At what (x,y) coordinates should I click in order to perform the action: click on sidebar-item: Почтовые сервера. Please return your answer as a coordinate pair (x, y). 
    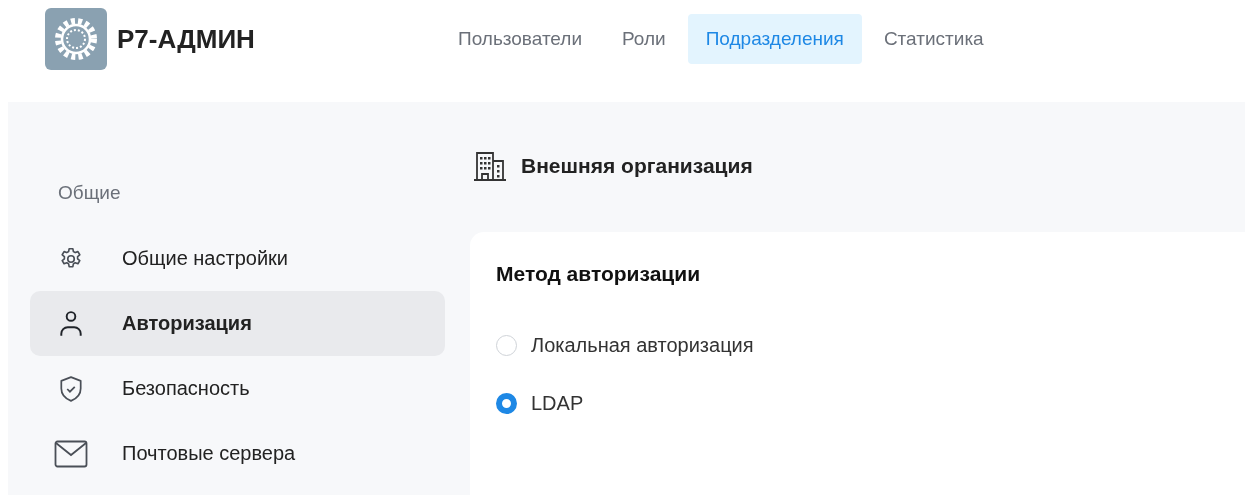
    Looking at the image, I should click on (237, 453).